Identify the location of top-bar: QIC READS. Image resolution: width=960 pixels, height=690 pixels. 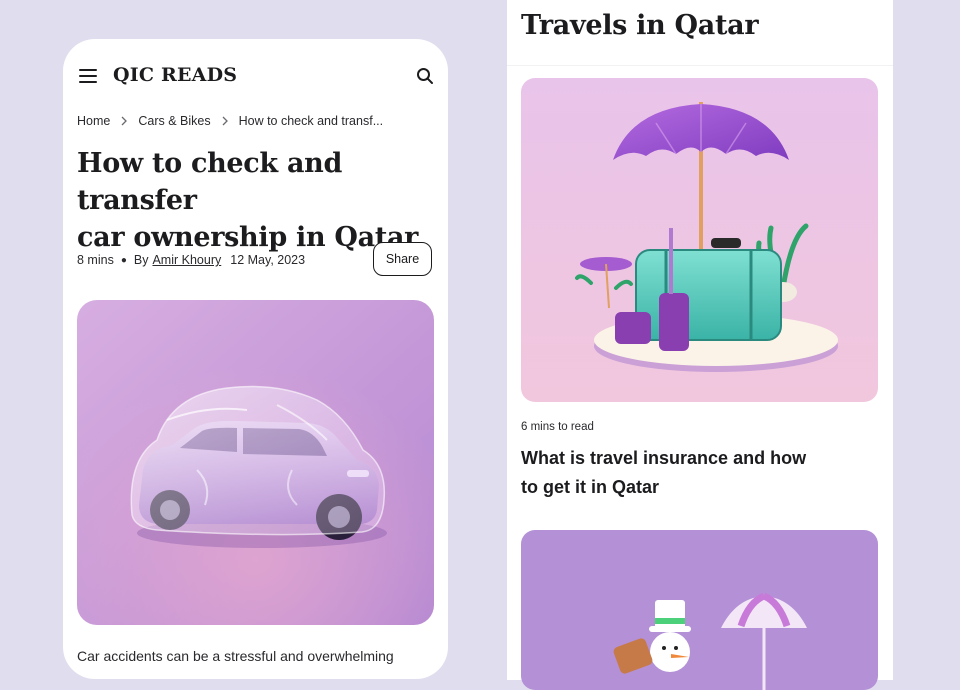
(255, 77).